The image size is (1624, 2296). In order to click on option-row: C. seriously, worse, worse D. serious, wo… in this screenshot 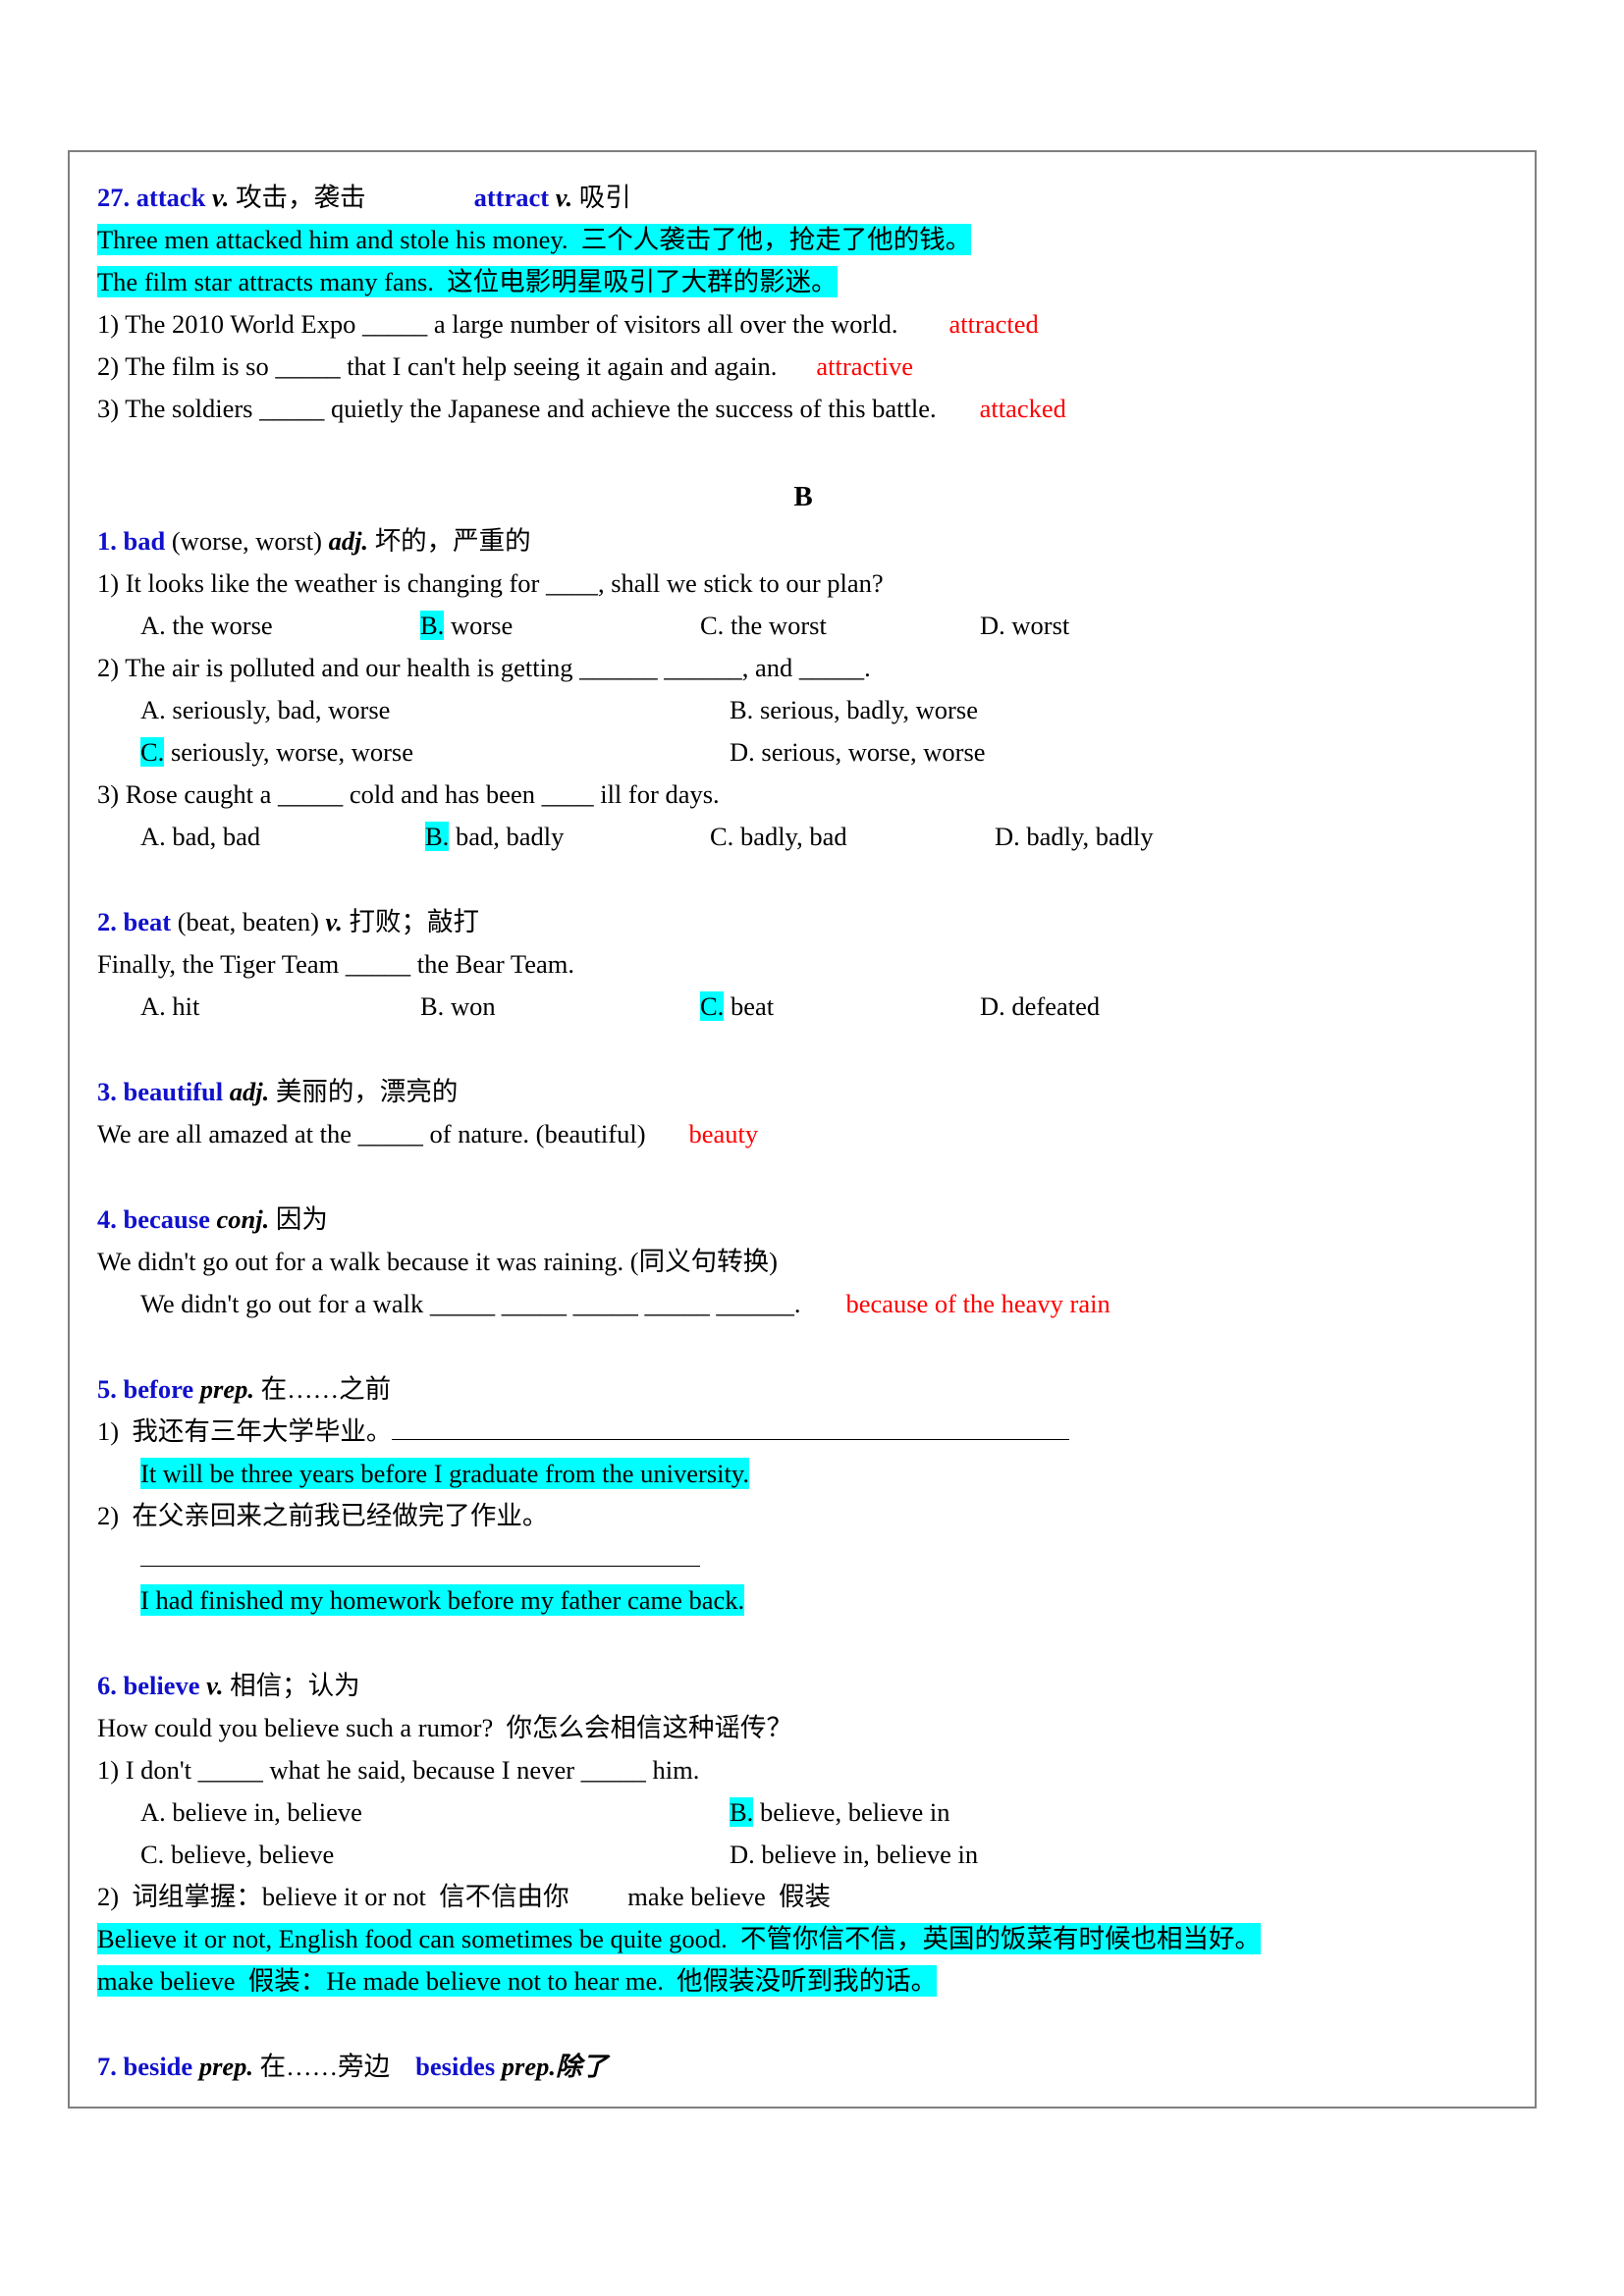, I will do `click(803, 752)`.